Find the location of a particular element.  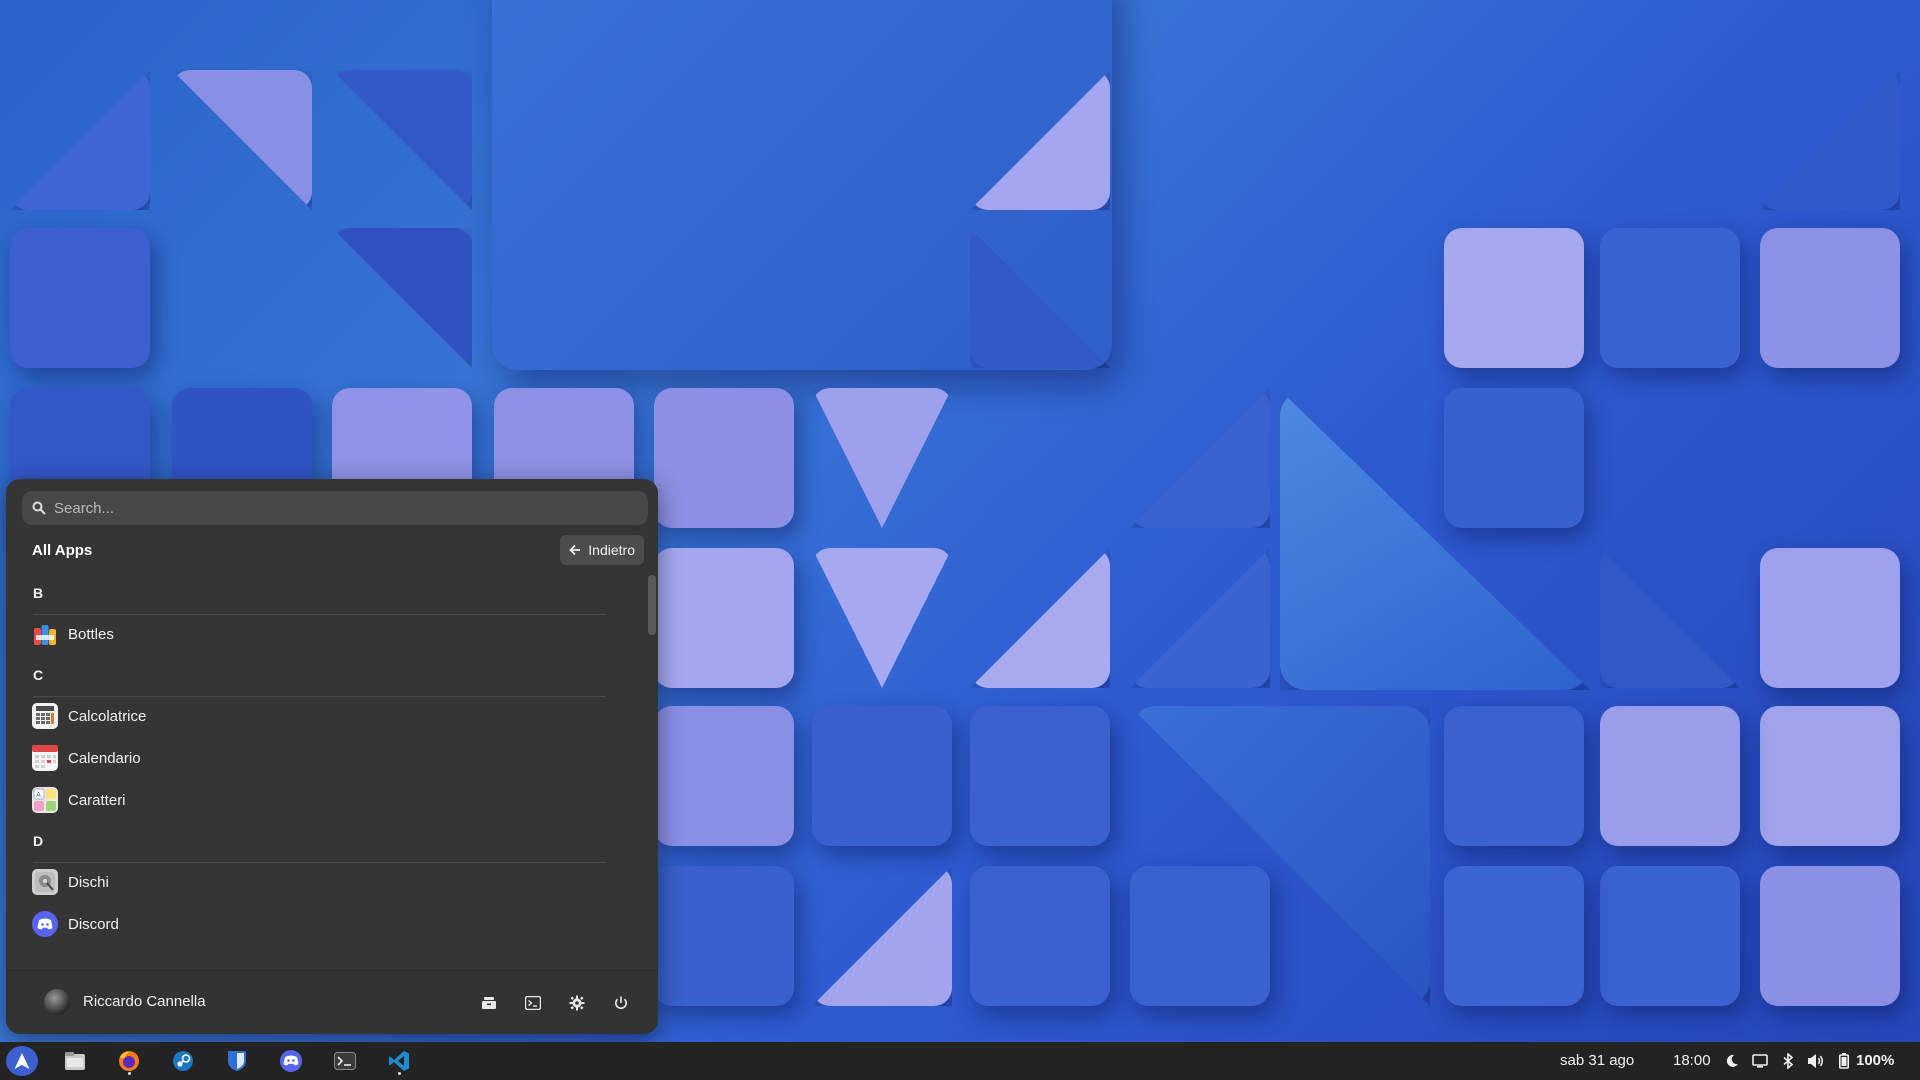

search-box is located at coordinates (335, 508).